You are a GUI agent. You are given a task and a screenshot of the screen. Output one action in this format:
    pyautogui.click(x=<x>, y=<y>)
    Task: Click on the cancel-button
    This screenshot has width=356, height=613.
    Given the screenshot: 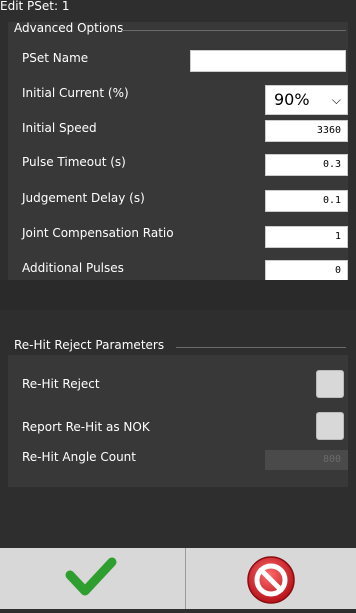 What is the action you would take?
    pyautogui.click(x=271, y=578)
    